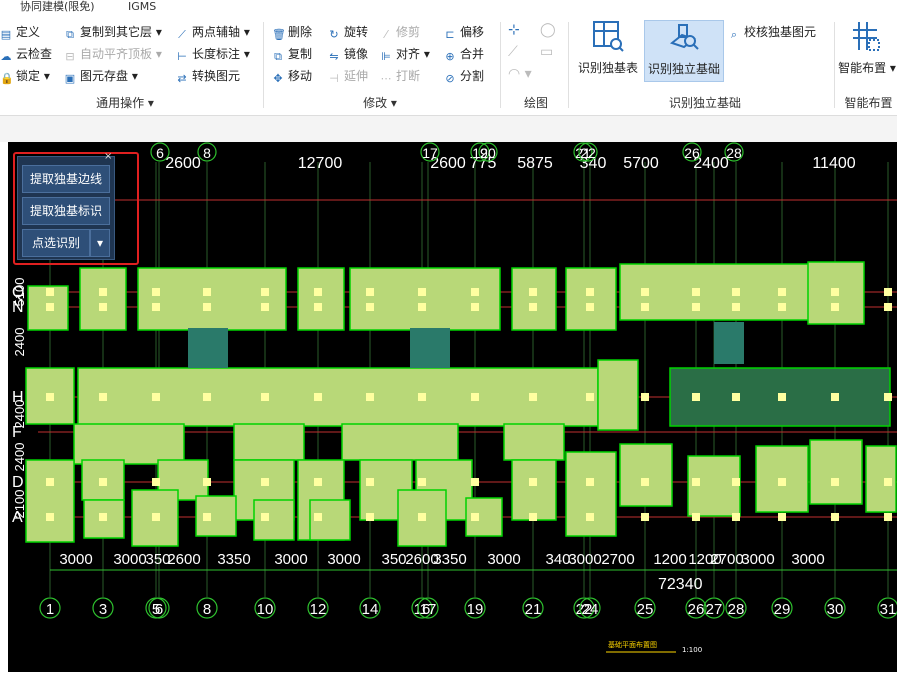 This screenshot has width=897, height=675. Describe the element at coordinates (320, 163) in the screenshot. I see `top-dimension-text: 12700` at that location.